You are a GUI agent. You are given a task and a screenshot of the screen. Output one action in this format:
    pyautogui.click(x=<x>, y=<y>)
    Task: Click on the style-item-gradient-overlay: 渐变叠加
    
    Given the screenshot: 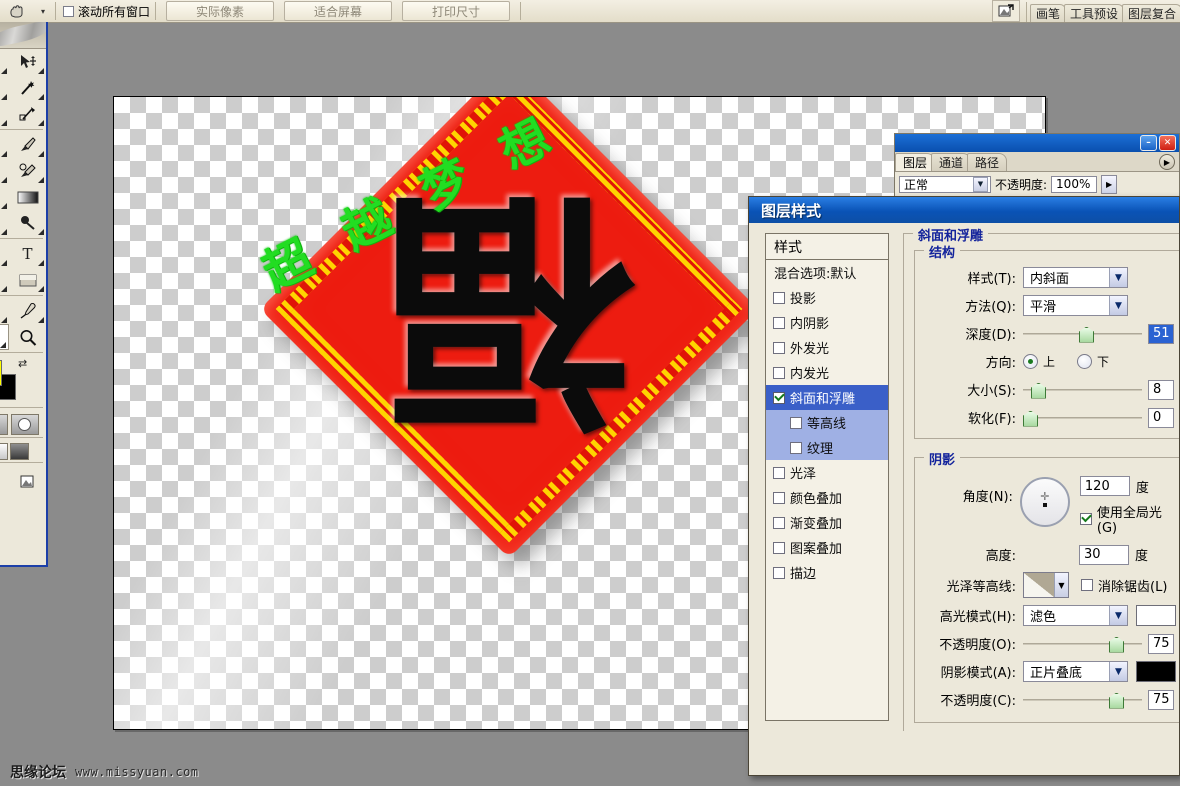 What is the action you would take?
    pyautogui.click(x=827, y=522)
    